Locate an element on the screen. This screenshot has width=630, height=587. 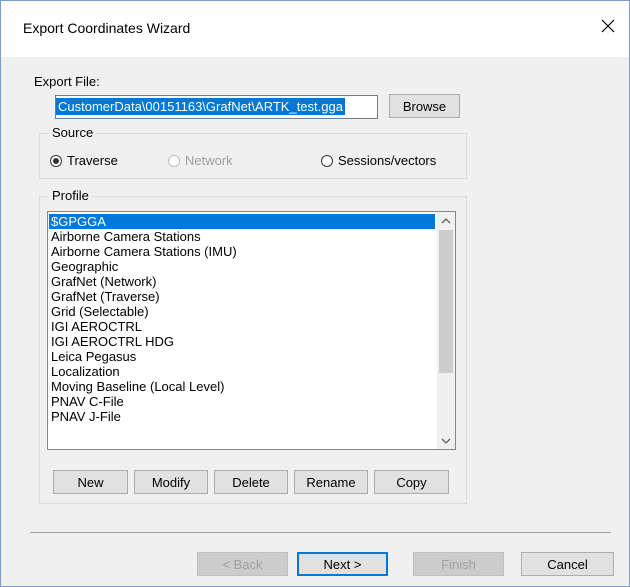
scroll-down-arrow-icon is located at coordinates (446, 440).